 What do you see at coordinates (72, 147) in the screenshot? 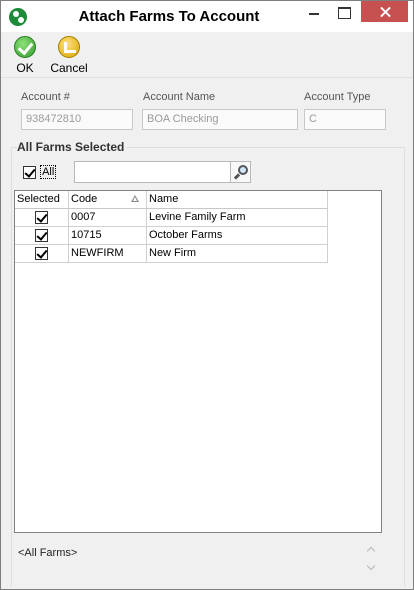
I see `farms-section-title: All Farms Selected` at bounding box center [72, 147].